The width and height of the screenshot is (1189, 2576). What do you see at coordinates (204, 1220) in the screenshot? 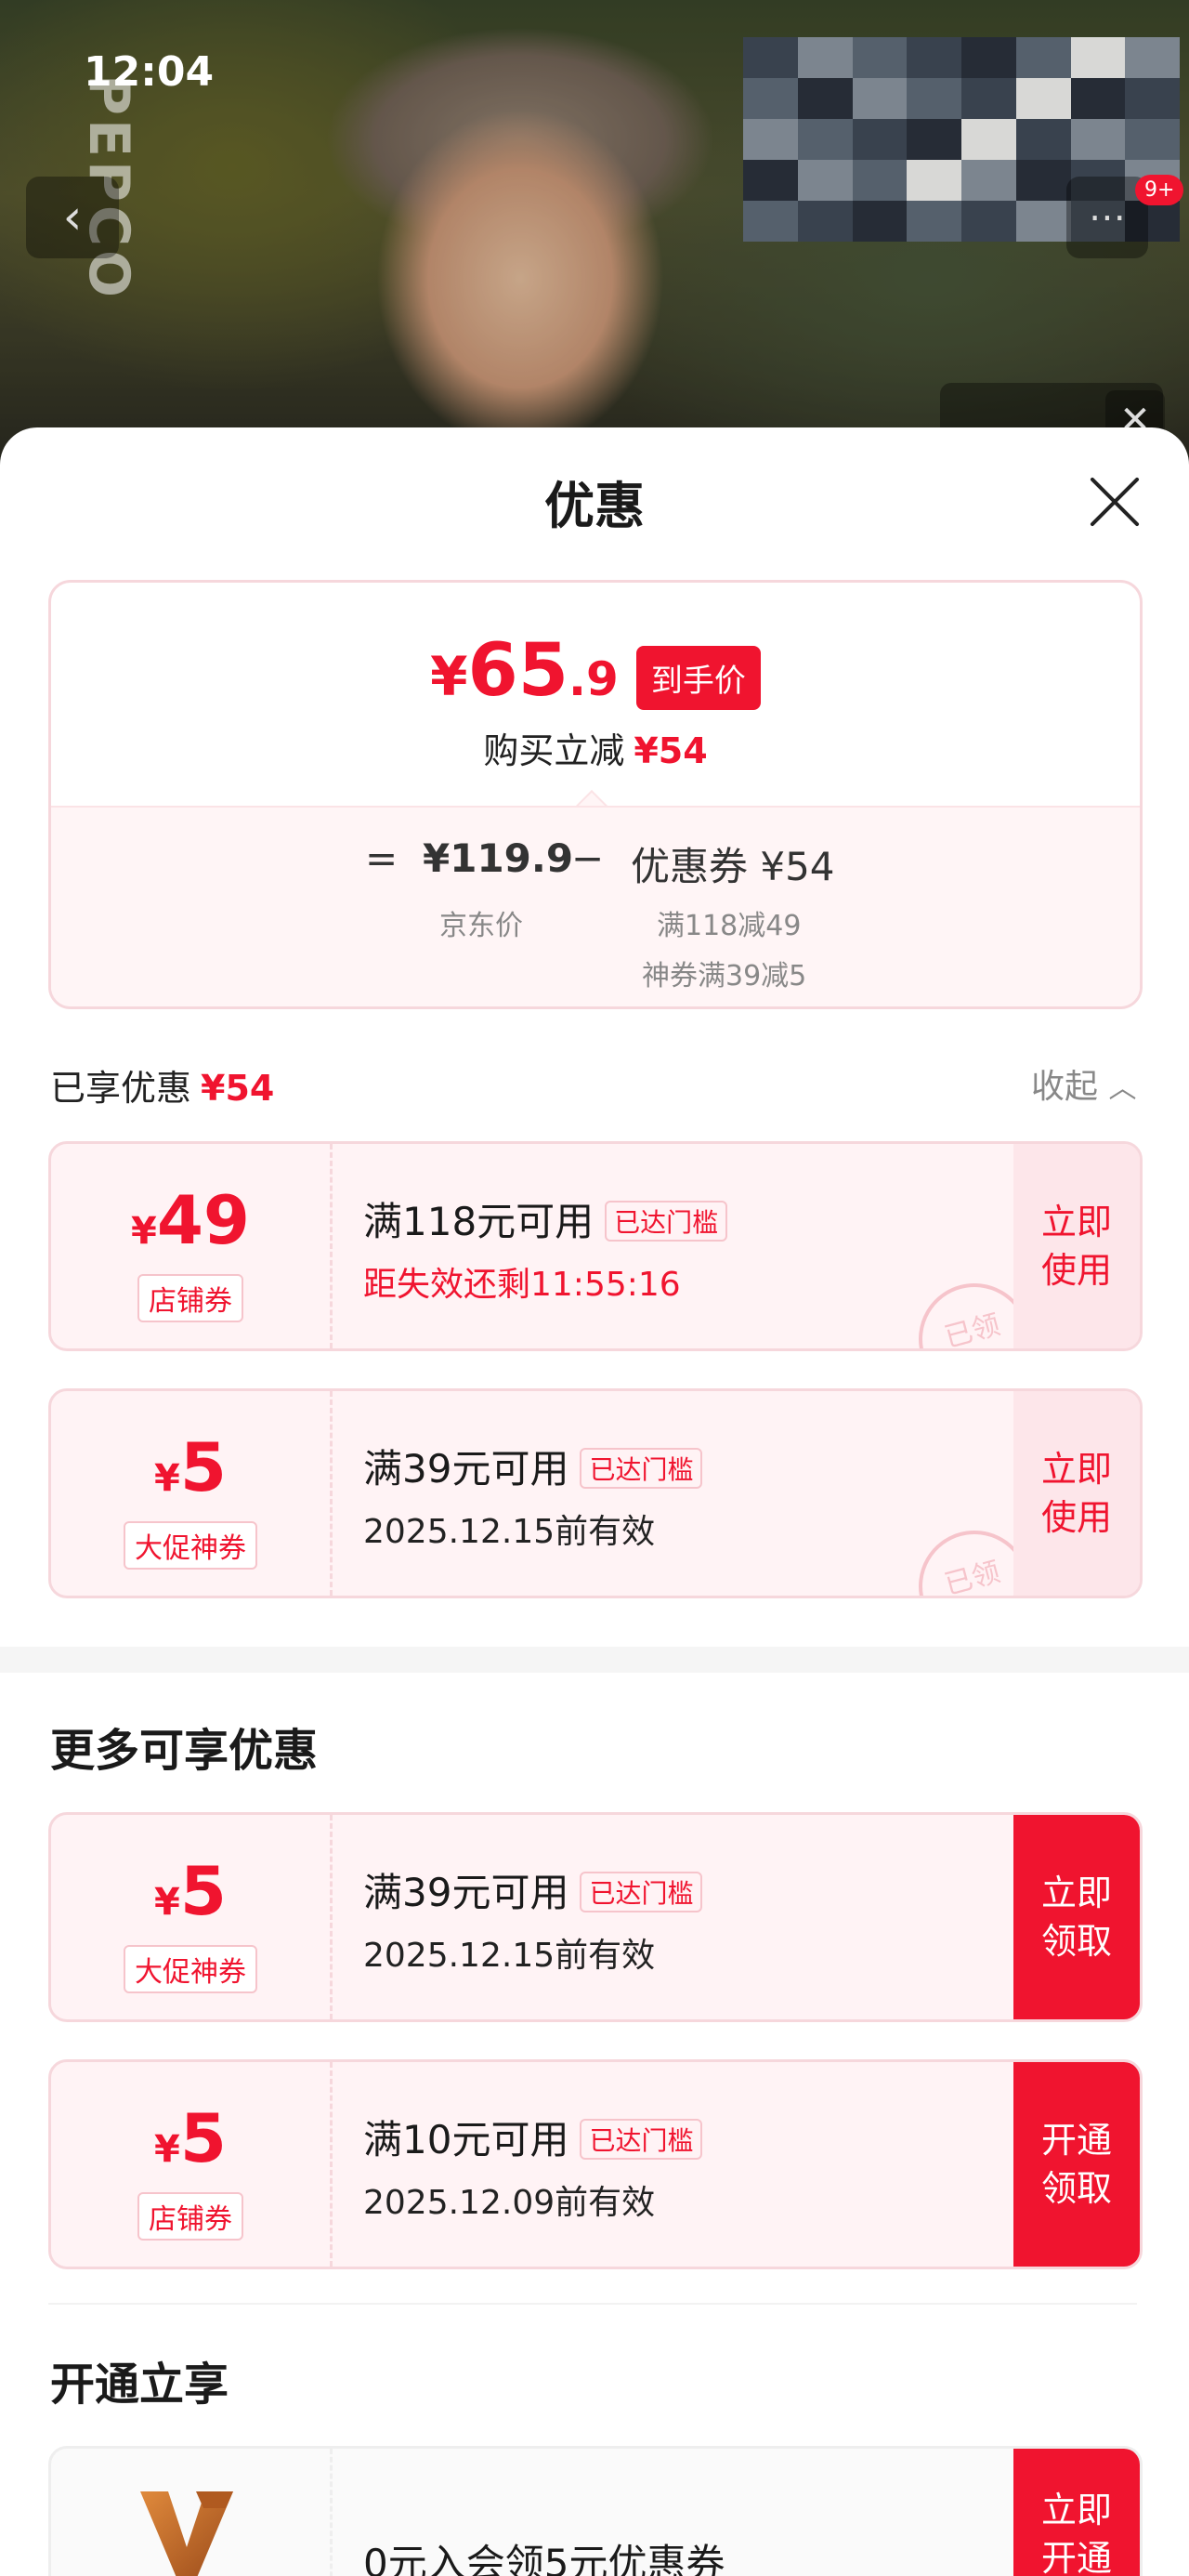
I see `coupon-amount: 49` at bounding box center [204, 1220].